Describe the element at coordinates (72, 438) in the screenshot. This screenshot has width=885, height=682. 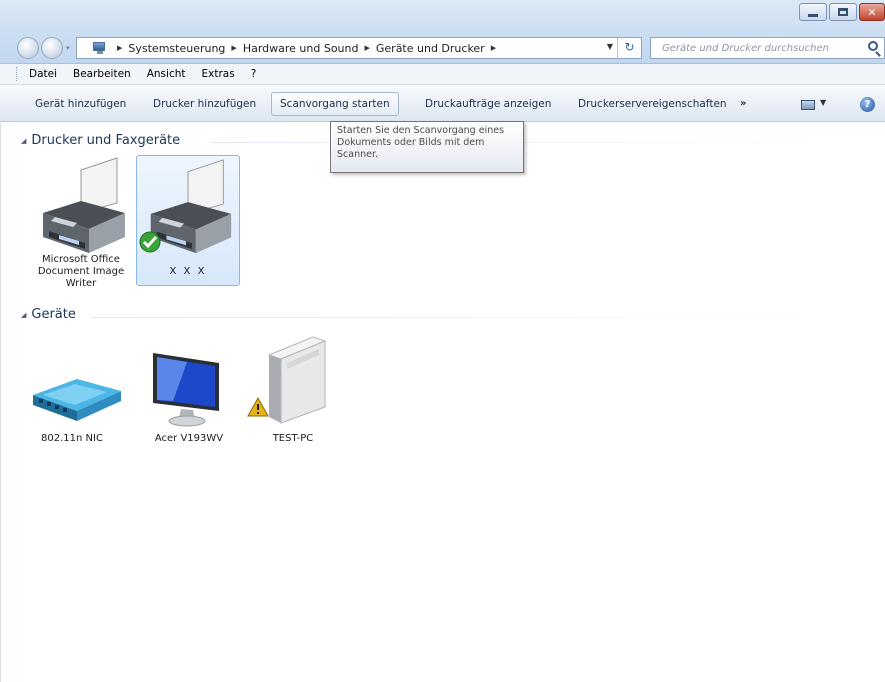
I see `device-label: 802.11n NIC` at that location.